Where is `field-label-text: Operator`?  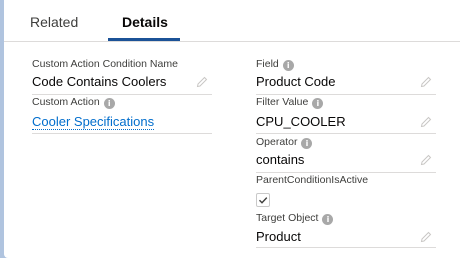
field-label-text: Operator is located at coordinates (277, 142).